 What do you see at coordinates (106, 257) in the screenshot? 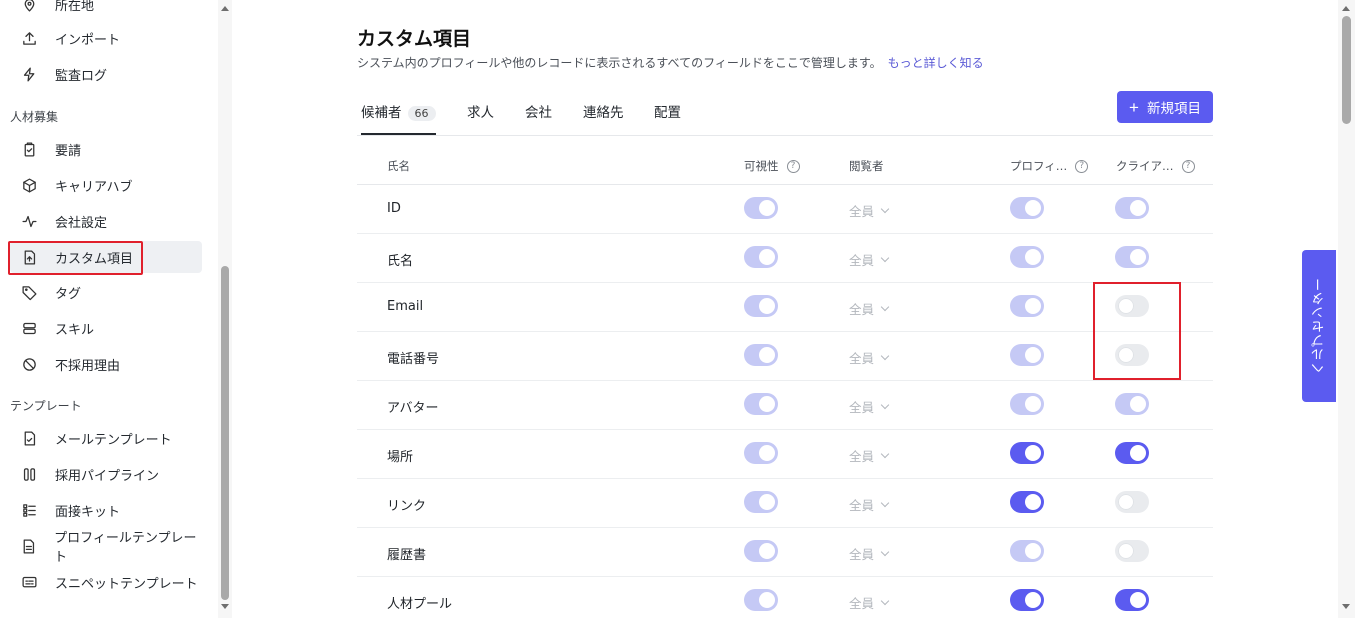
I see `sidebar-item: カスタム項目` at bounding box center [106, 257].